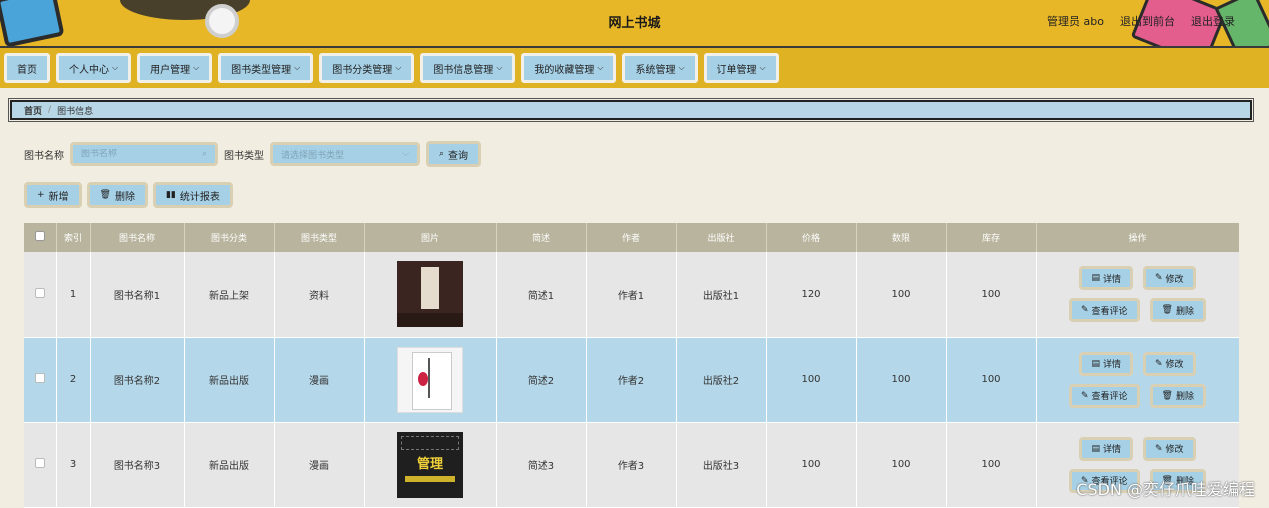  Describe the element at coordinates (345, 154) in the screenshot. I see `book-type-select: 请选择图书类型 ⌵` at that location.